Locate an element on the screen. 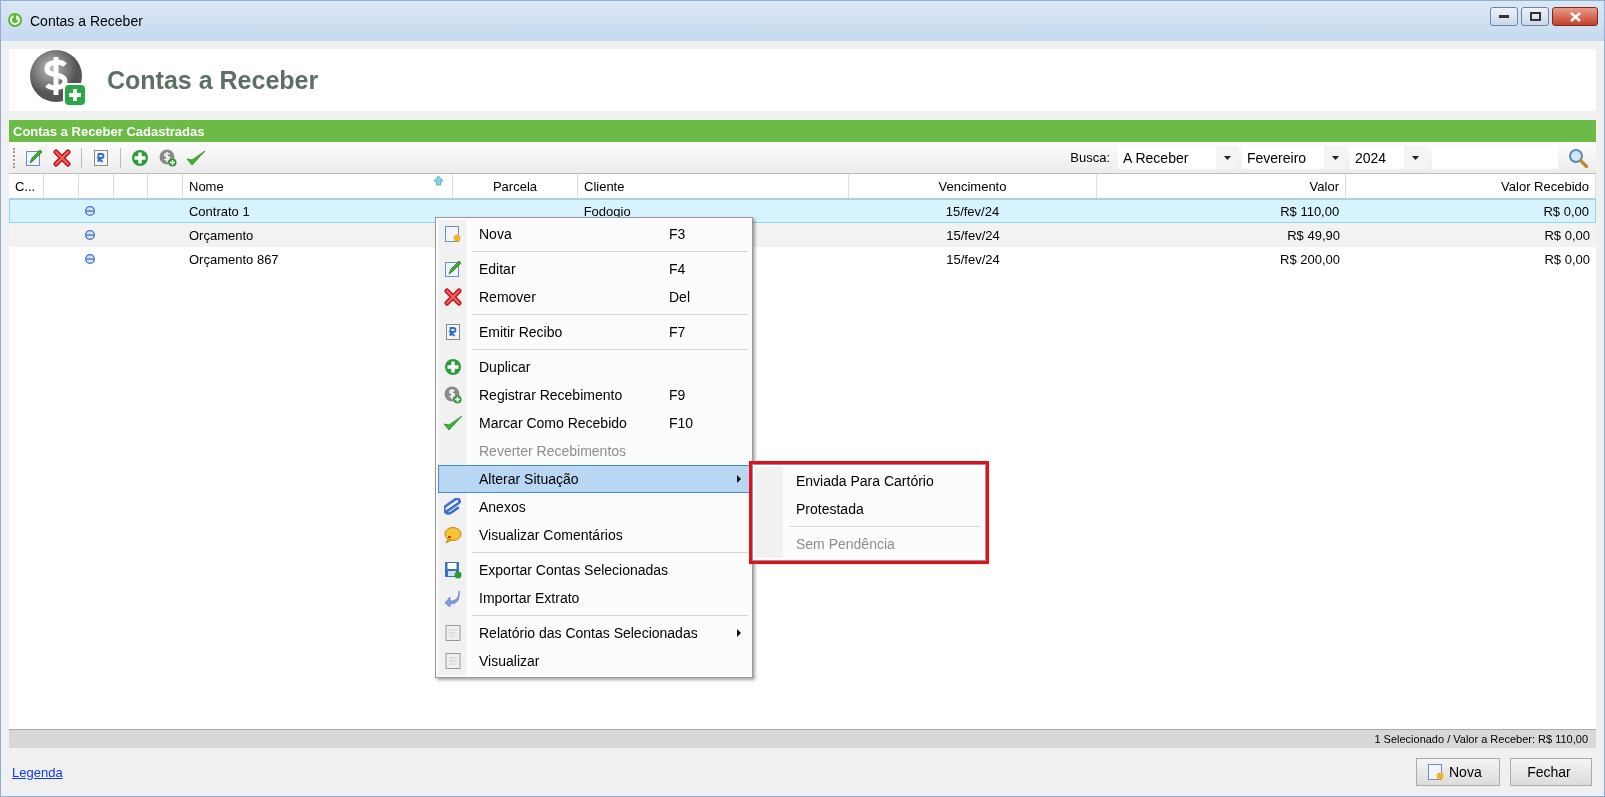  filter-dropdown: Fevereiro is located at coordinates (1294, 157).